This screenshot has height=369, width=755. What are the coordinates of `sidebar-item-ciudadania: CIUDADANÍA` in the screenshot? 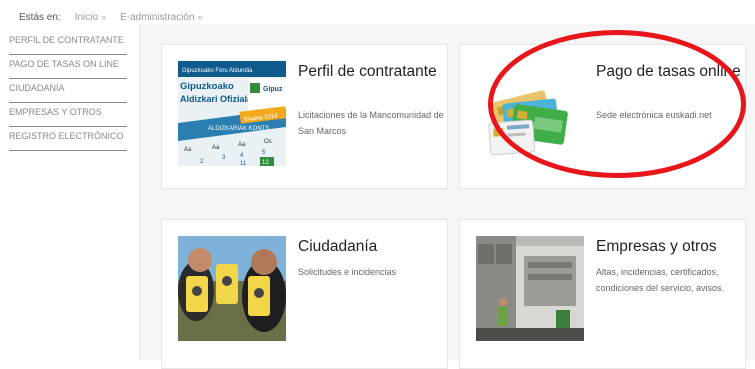 It's located at (68, 91).